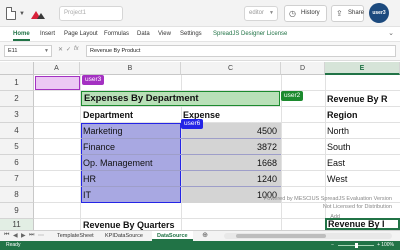 Image resolution: width=400 pixels, height=250 pixels. What do you see at coordinates (17, 99) in the screenshot?
I see `row-header-2: 2` at bounding box center [17, 99].